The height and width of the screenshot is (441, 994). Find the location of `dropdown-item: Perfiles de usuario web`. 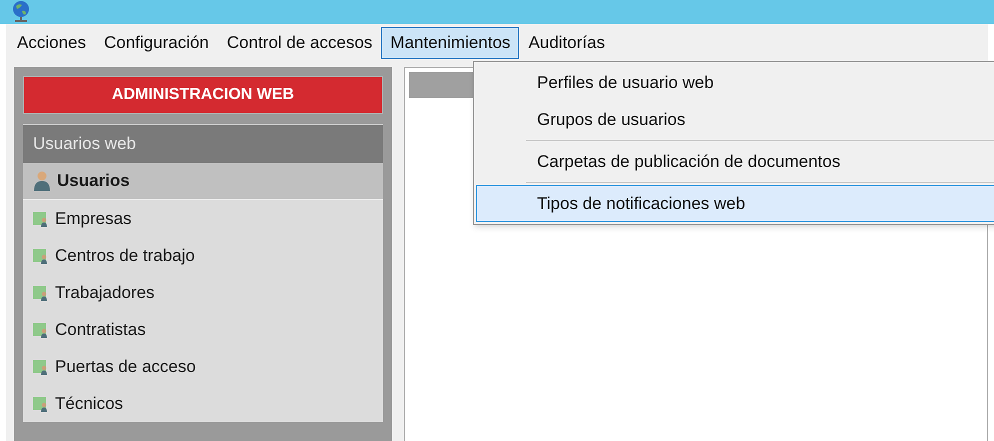

dropdown-item: Perfiles de usuario web is located at coordinates (735, 82).